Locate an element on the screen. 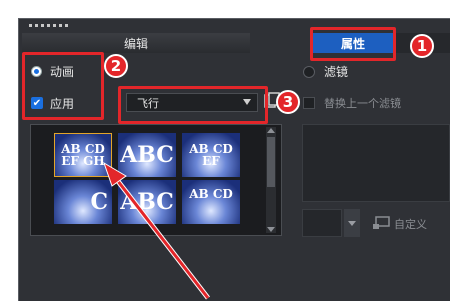 This screenshot has width=450, height=301. thumbnail-text: AB CD EF is located at coordinates (211, 155).